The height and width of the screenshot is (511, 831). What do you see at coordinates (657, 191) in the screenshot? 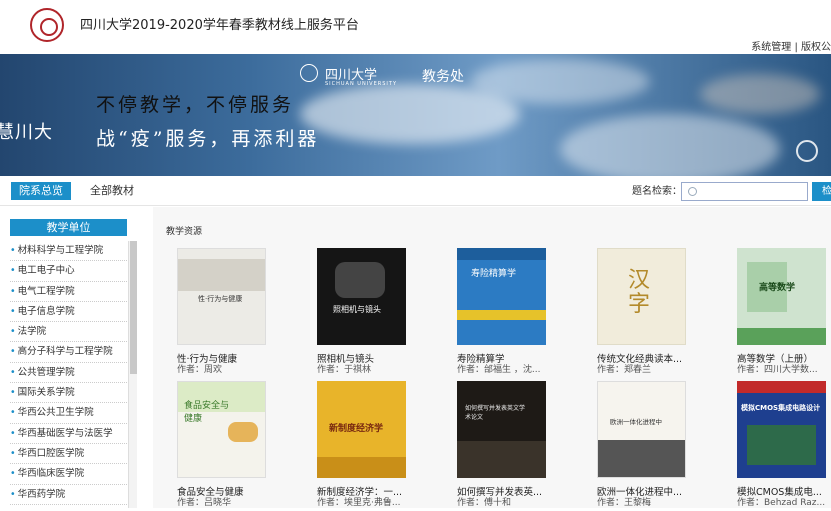
I see `search-label: 题名检索：` at bounding box center [657, 191].